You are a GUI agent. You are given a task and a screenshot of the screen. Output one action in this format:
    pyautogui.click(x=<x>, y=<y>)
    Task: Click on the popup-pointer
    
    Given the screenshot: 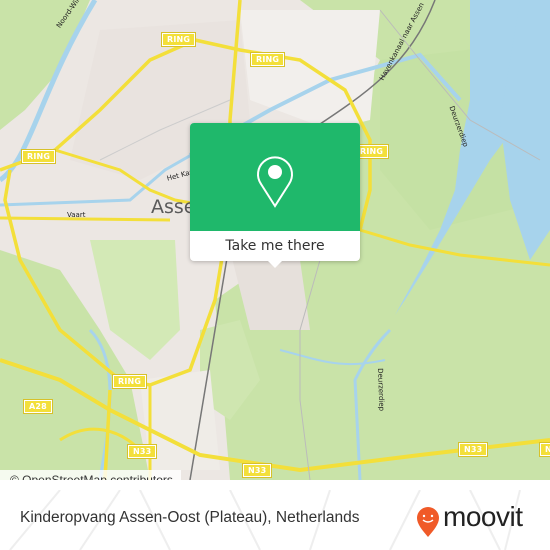 What is the action you would take?
    pyautogui.click(x=275, y=264)
    